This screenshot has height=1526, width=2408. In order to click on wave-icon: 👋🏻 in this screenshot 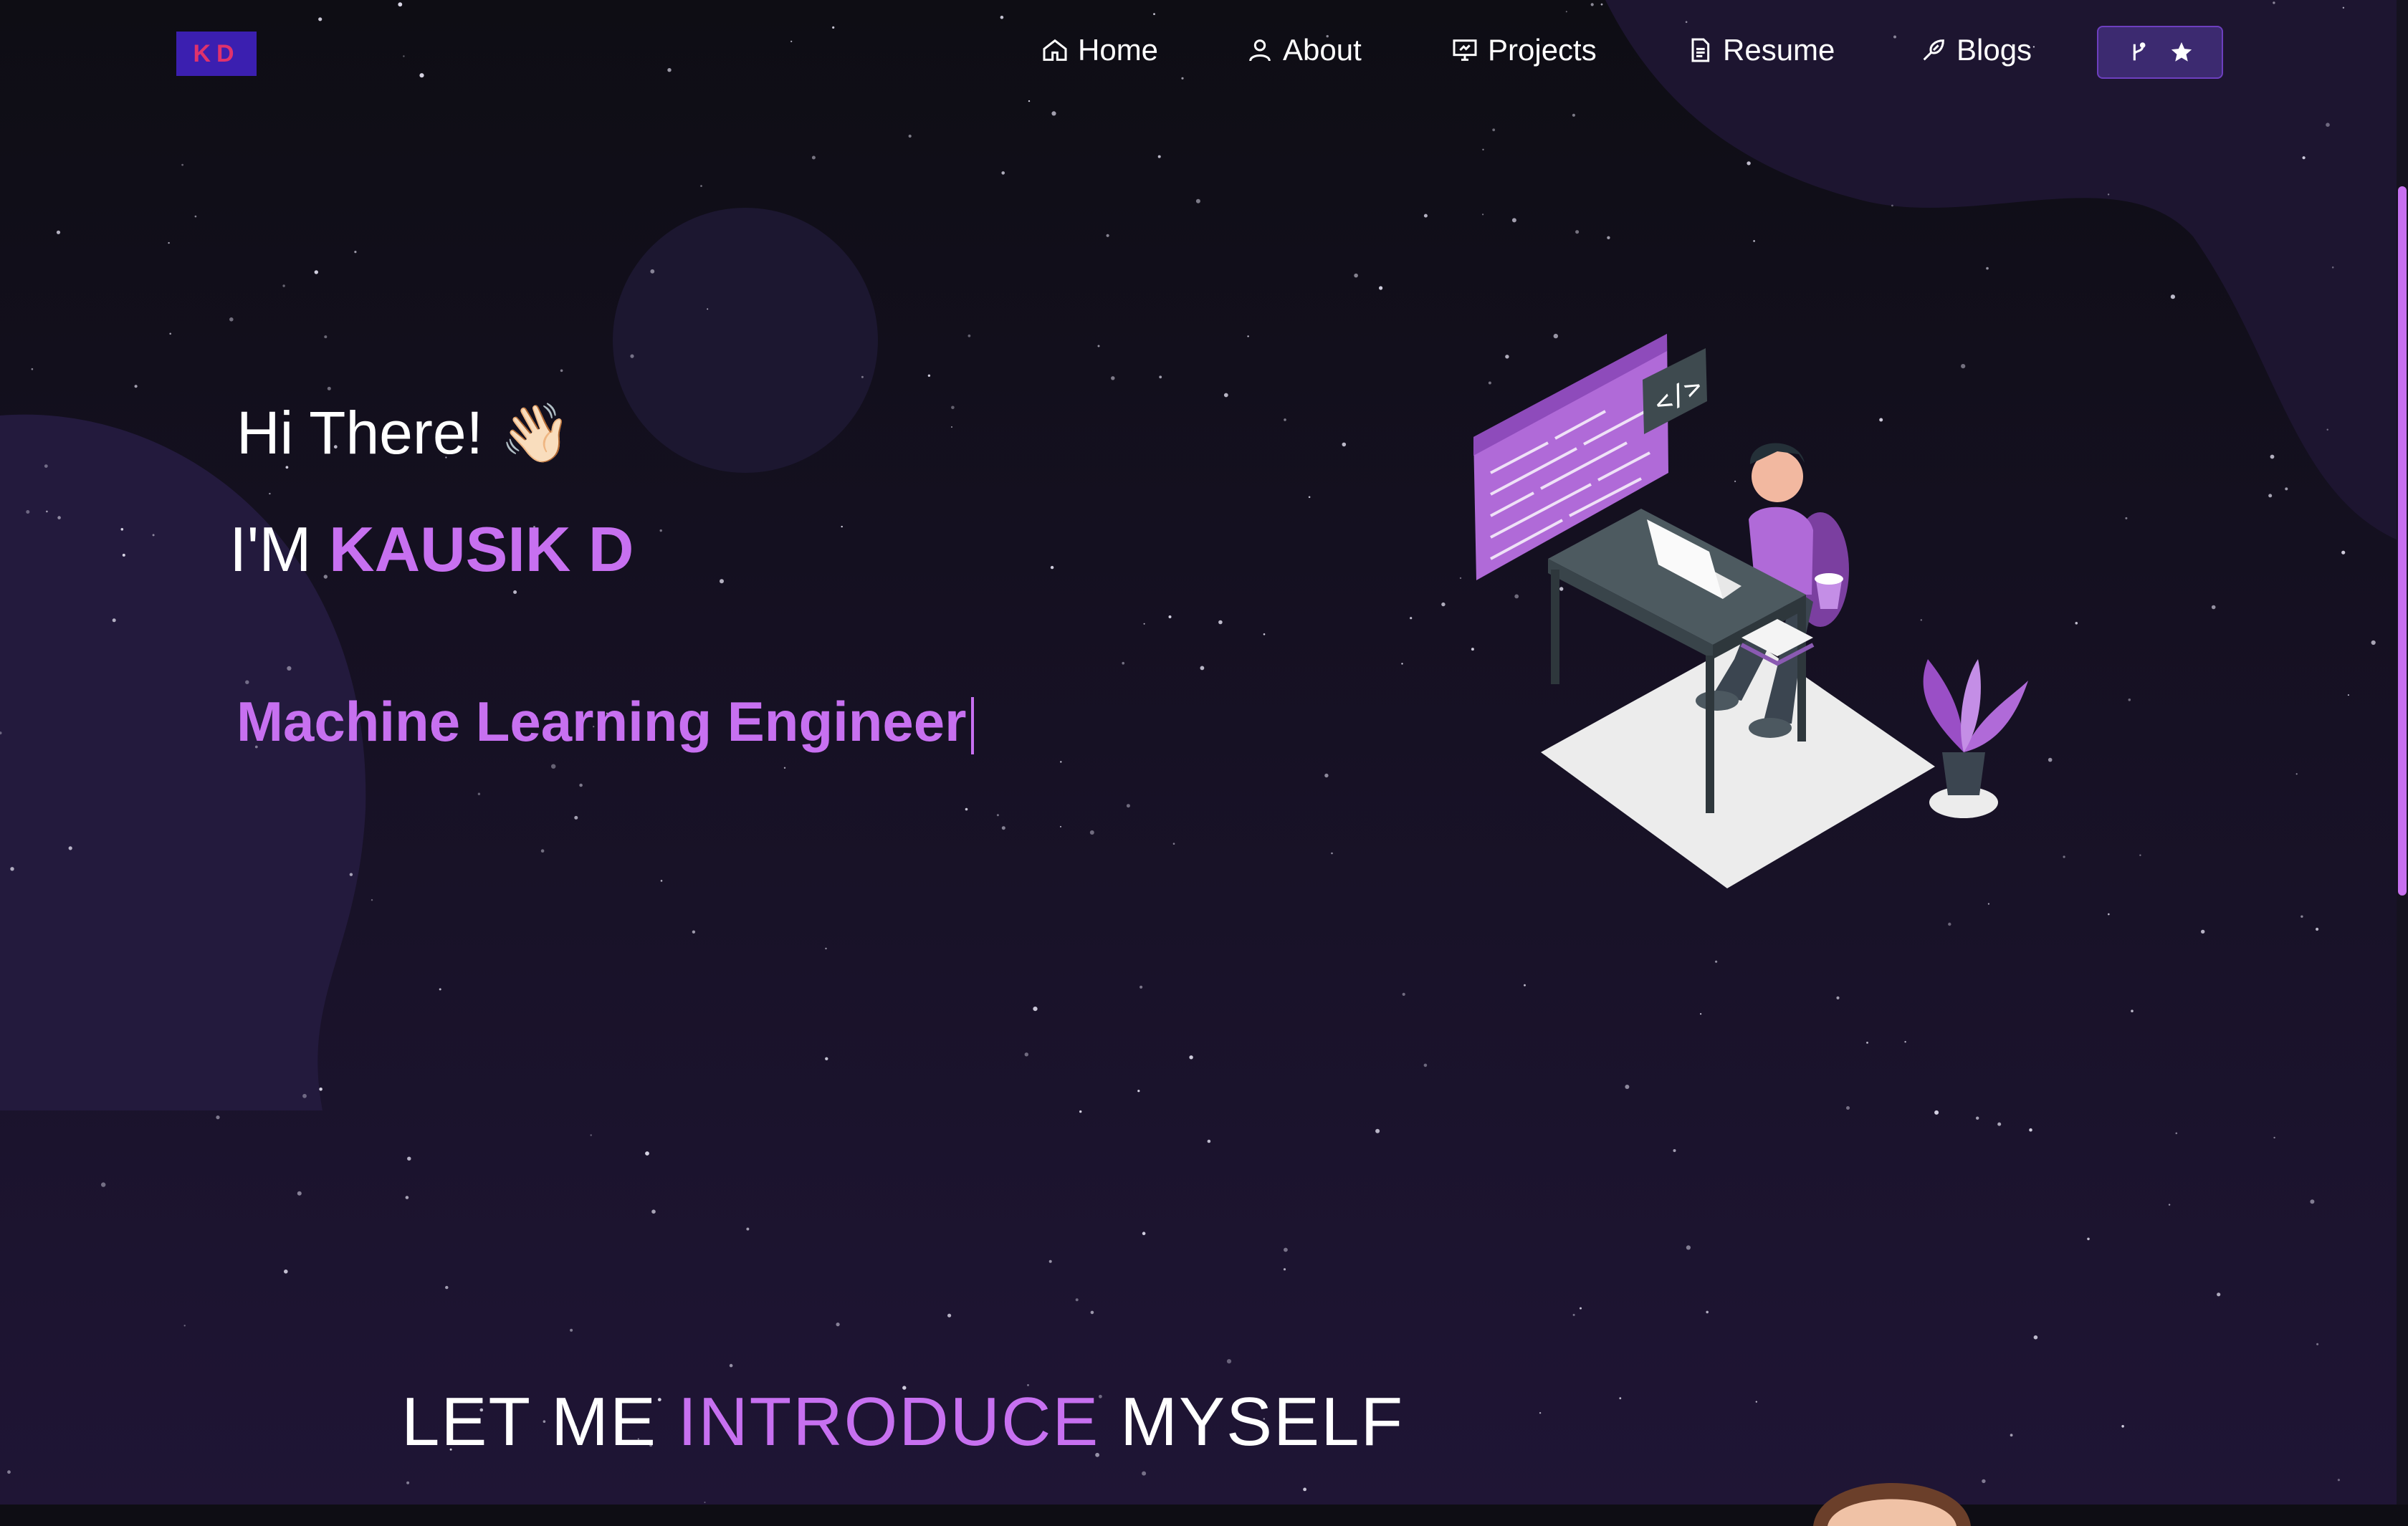, I will do `click(536, 432)`.